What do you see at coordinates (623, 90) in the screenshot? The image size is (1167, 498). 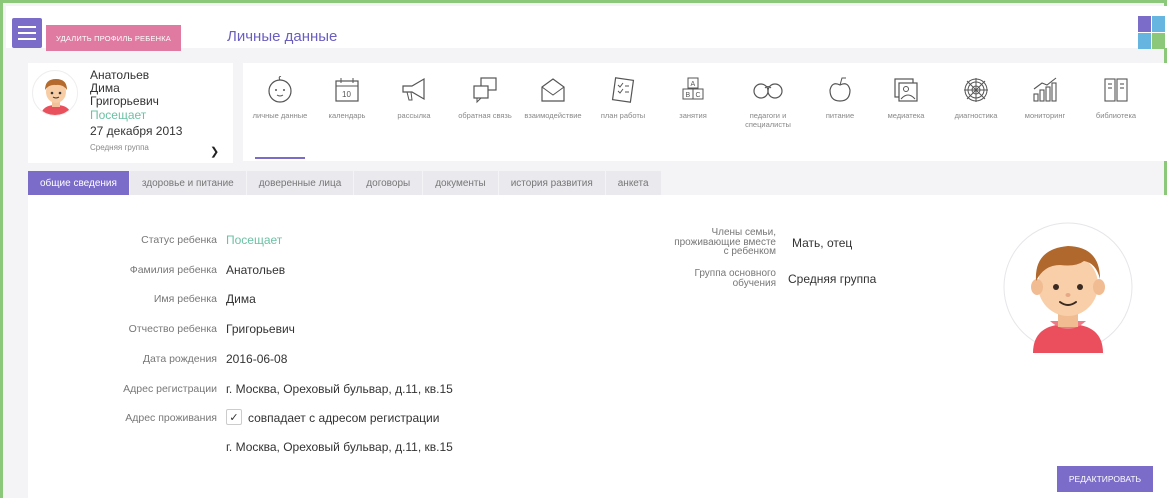 I see `plan-icon` at bounding box center [623, 90].